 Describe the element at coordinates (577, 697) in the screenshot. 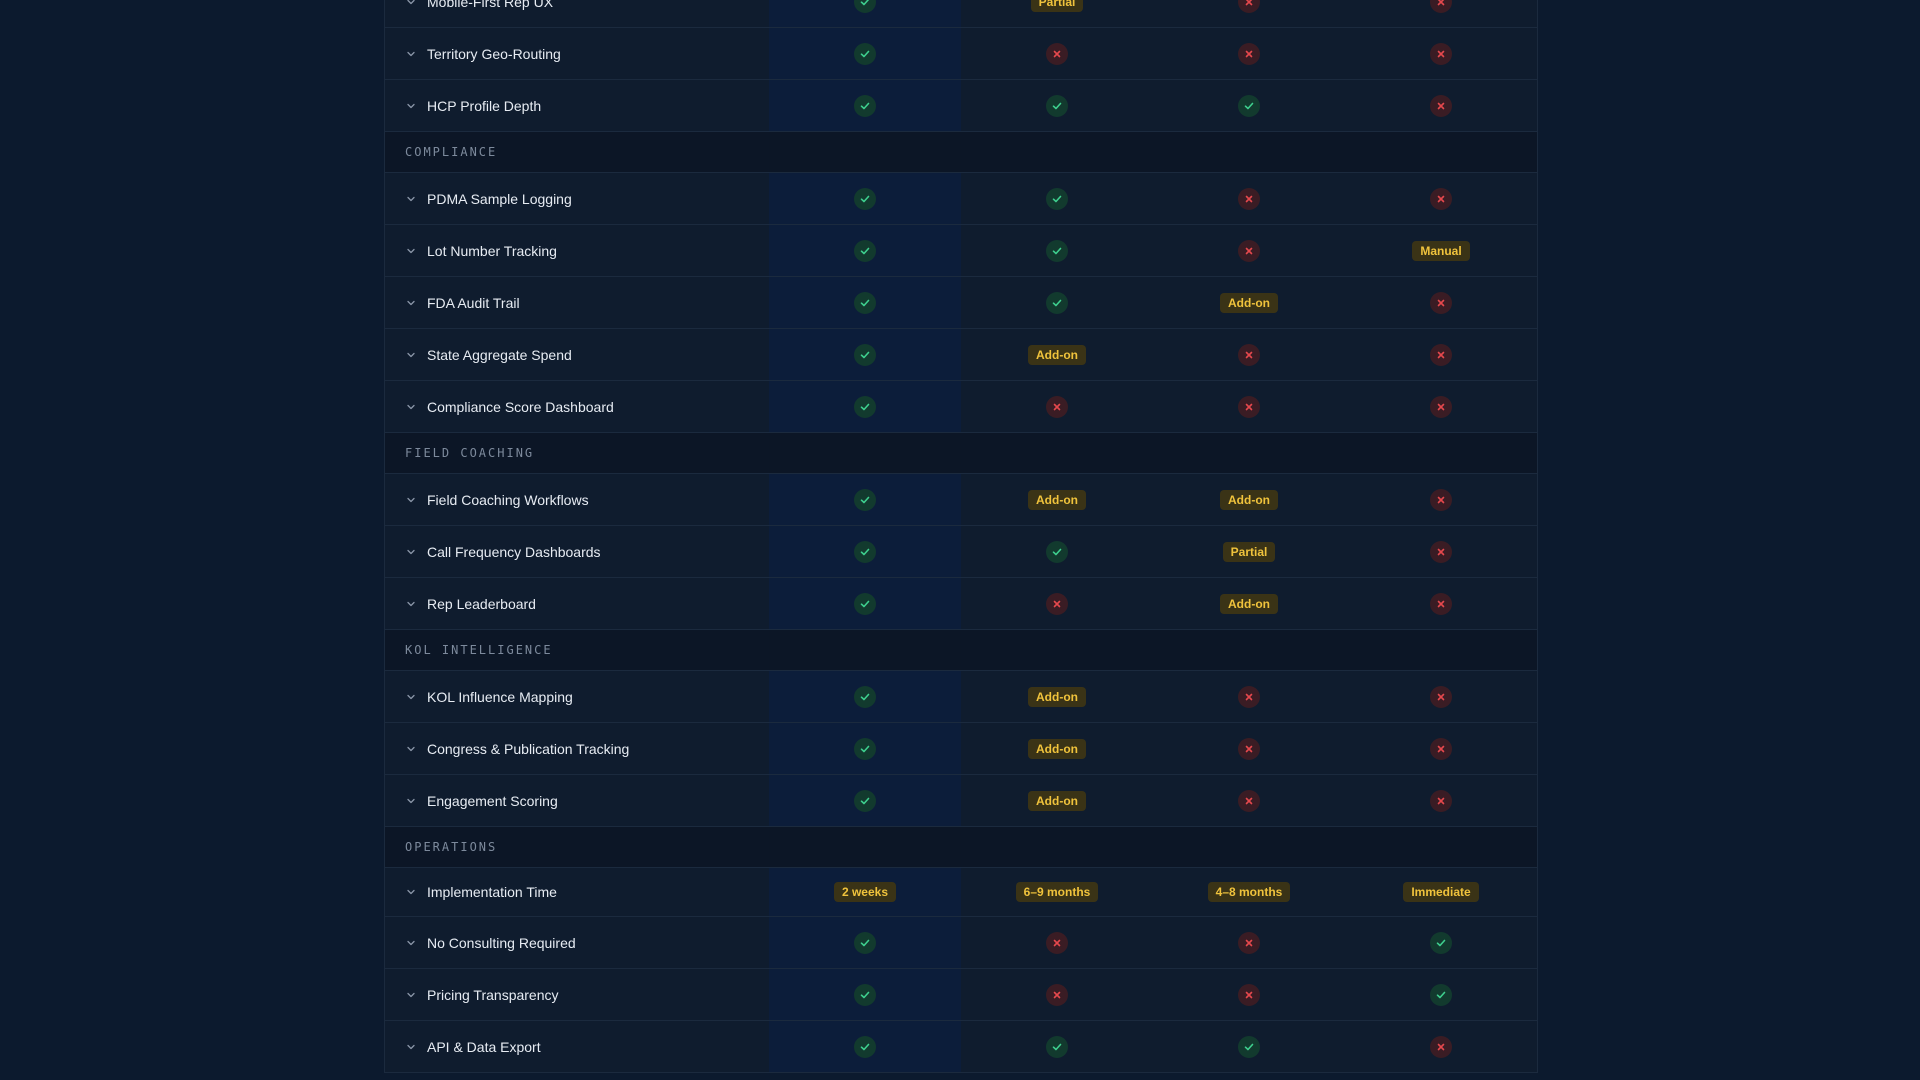

I see `feature-cell: KOL Influence Mapping` at that location.